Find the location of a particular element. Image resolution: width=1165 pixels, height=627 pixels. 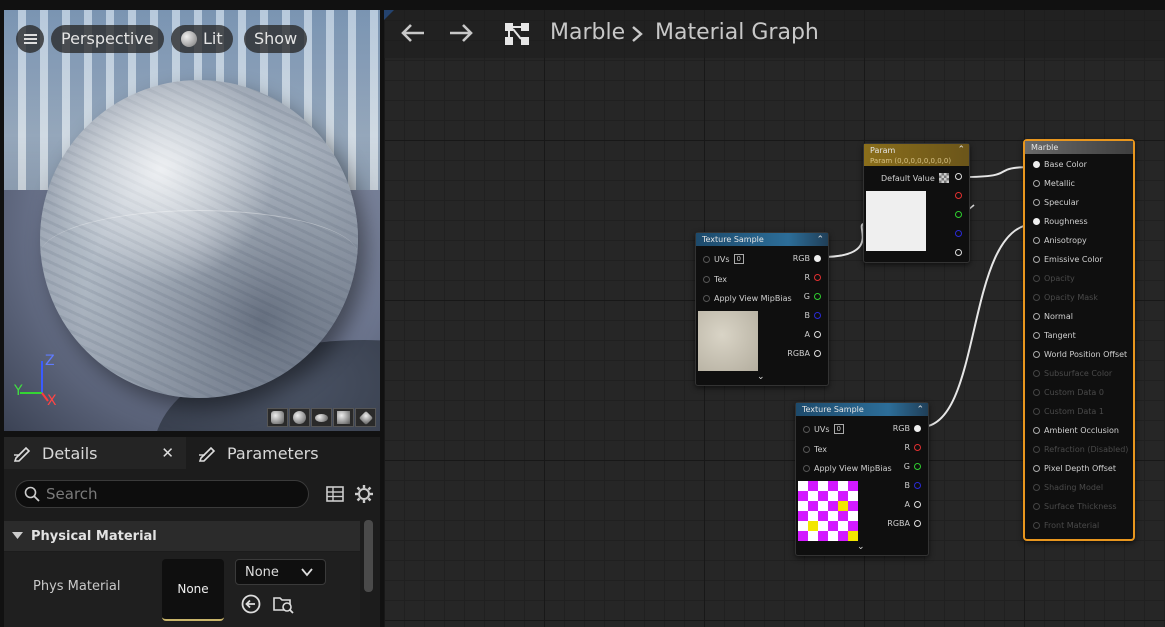

search-input: Search is located at coordinates (162, 494).